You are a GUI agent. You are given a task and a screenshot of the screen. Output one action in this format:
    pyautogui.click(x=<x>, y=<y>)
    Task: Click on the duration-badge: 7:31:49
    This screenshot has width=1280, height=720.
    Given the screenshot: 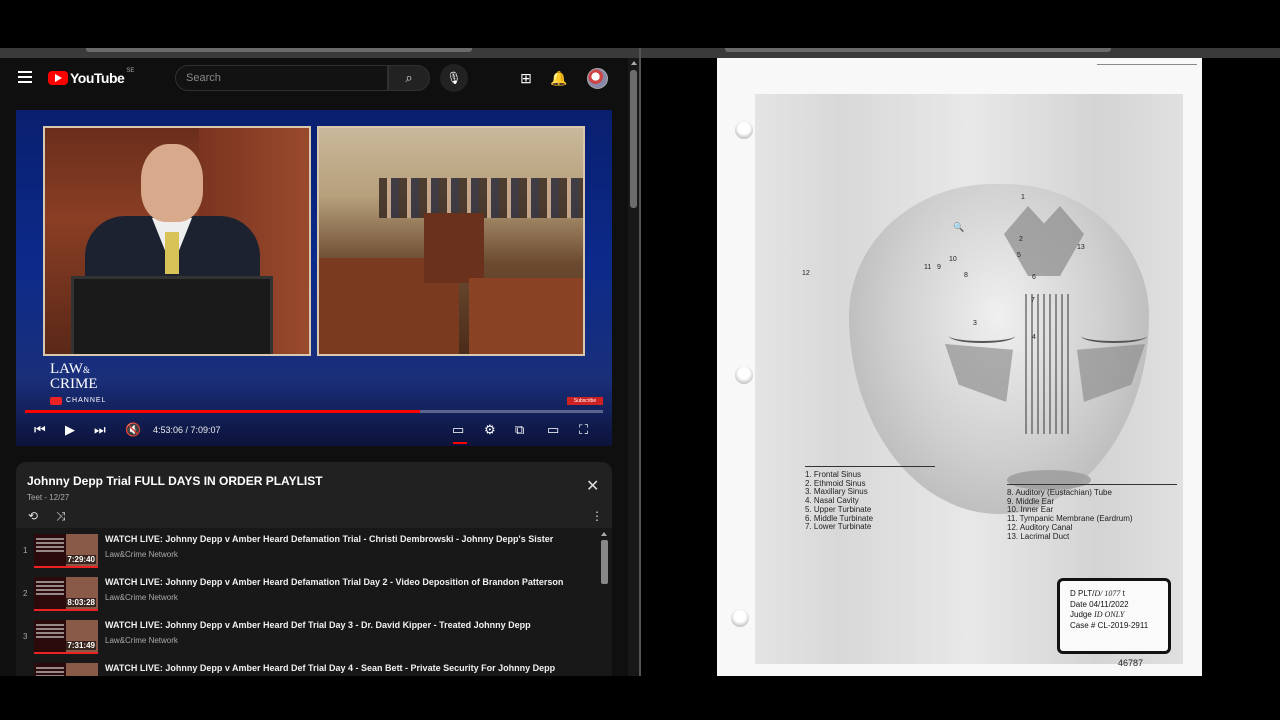 What is the action you would take?
    pyautogui.click(x=81, y=645)
    